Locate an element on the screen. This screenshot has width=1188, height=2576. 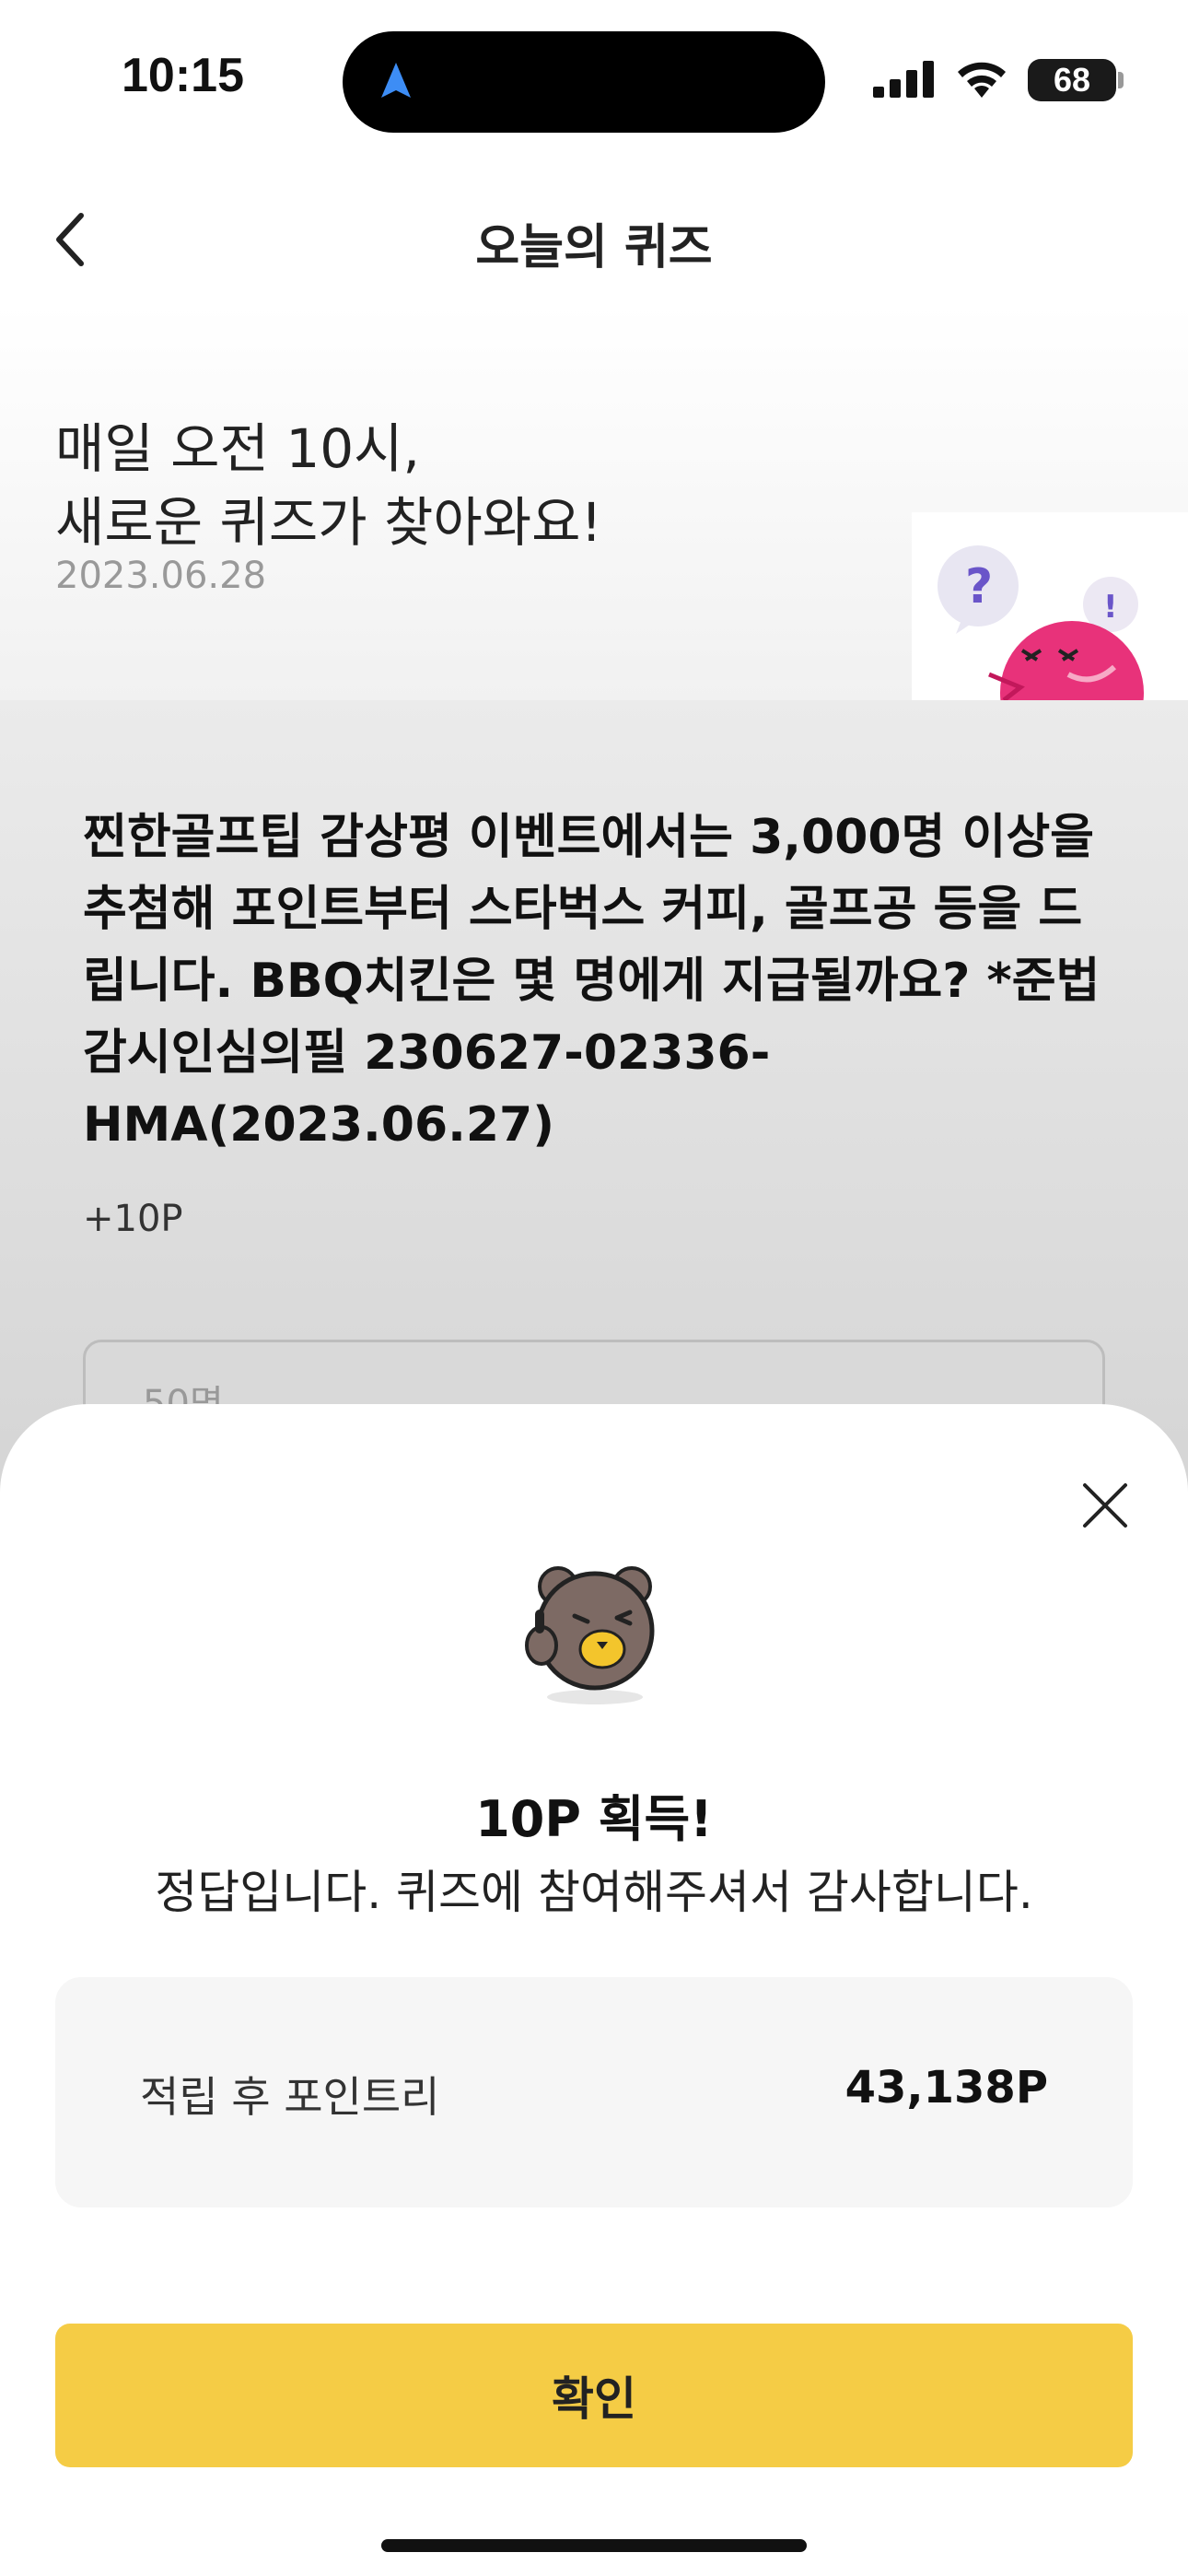
wifi-icon is located at coordinates (982, 80).